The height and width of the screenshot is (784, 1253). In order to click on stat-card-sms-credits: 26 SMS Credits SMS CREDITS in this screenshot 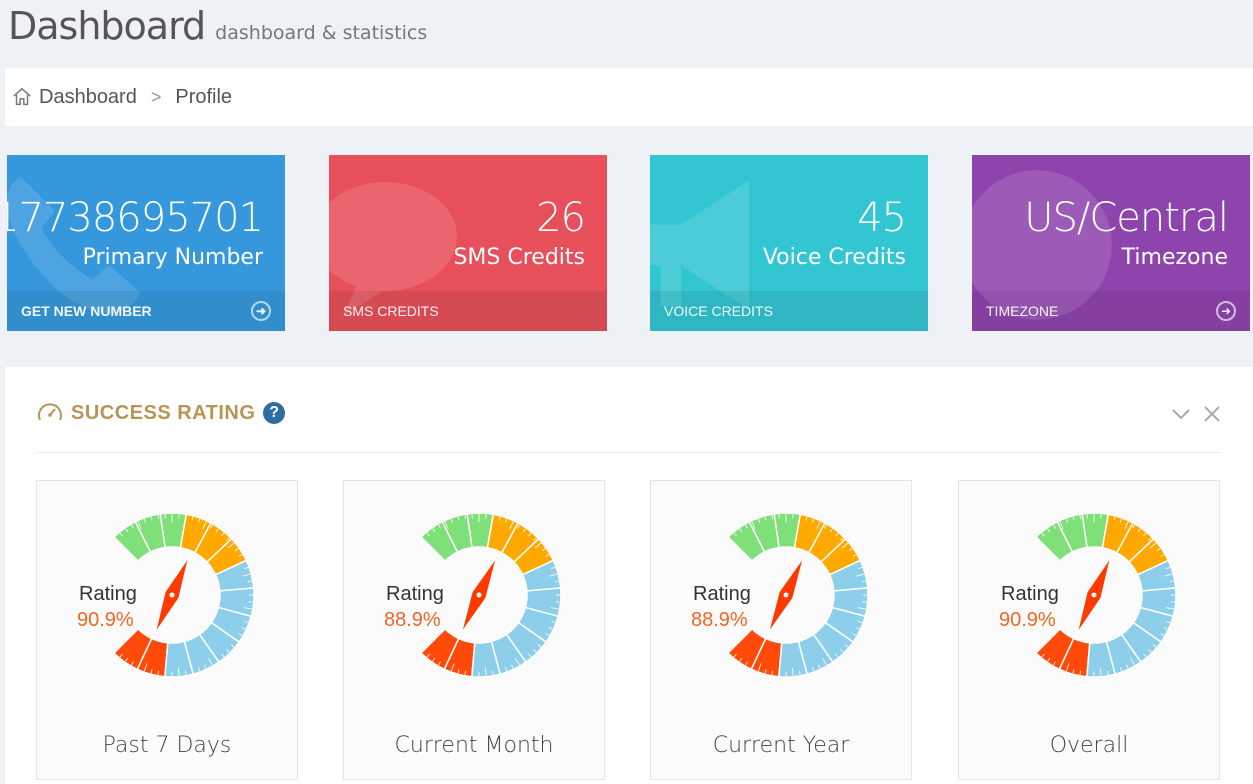, I will do `click(468, 243)`.